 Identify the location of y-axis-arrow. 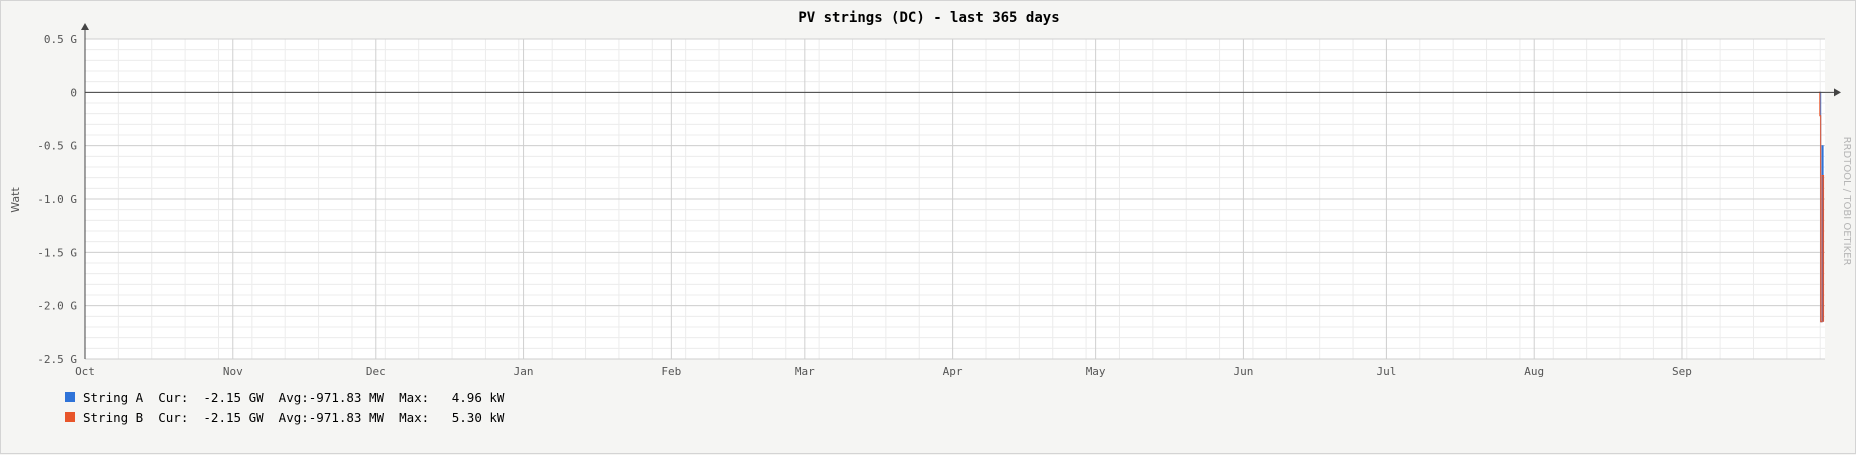
(85, 26).